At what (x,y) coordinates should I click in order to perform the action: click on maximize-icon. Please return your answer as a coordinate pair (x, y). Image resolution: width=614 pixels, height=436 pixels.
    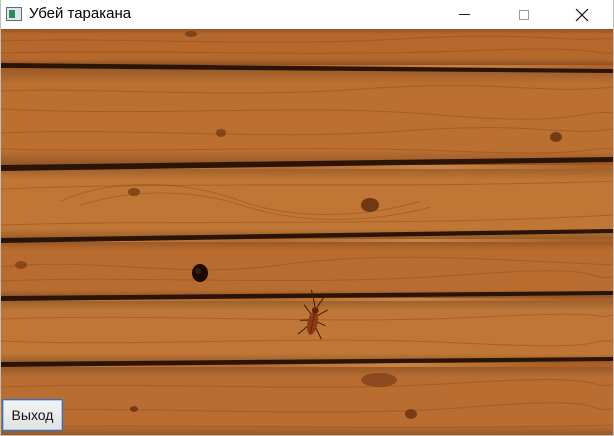
    Looking at the image, I should click on (524, 14).